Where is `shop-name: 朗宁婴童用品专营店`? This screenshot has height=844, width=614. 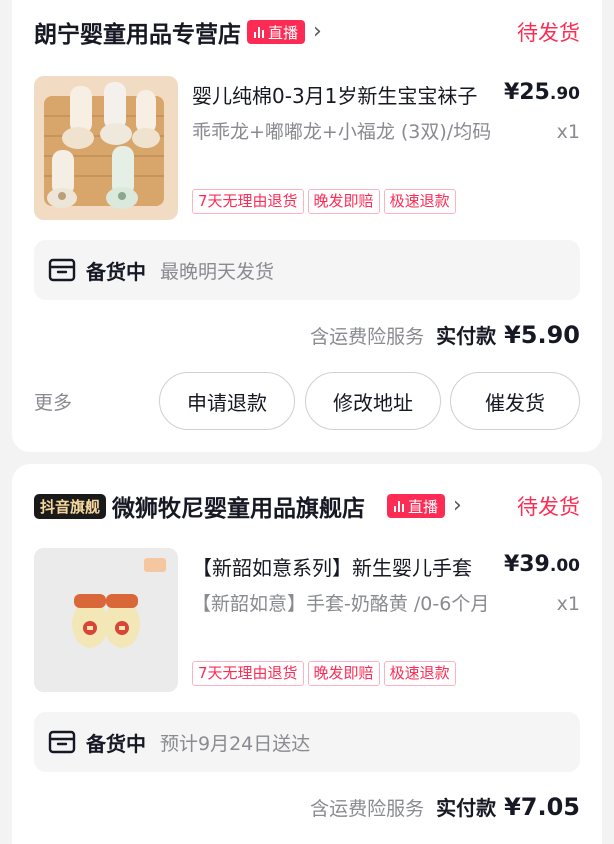 shop-name: 朗宁婴童用品专营店 is located at coordinates (137, 32).